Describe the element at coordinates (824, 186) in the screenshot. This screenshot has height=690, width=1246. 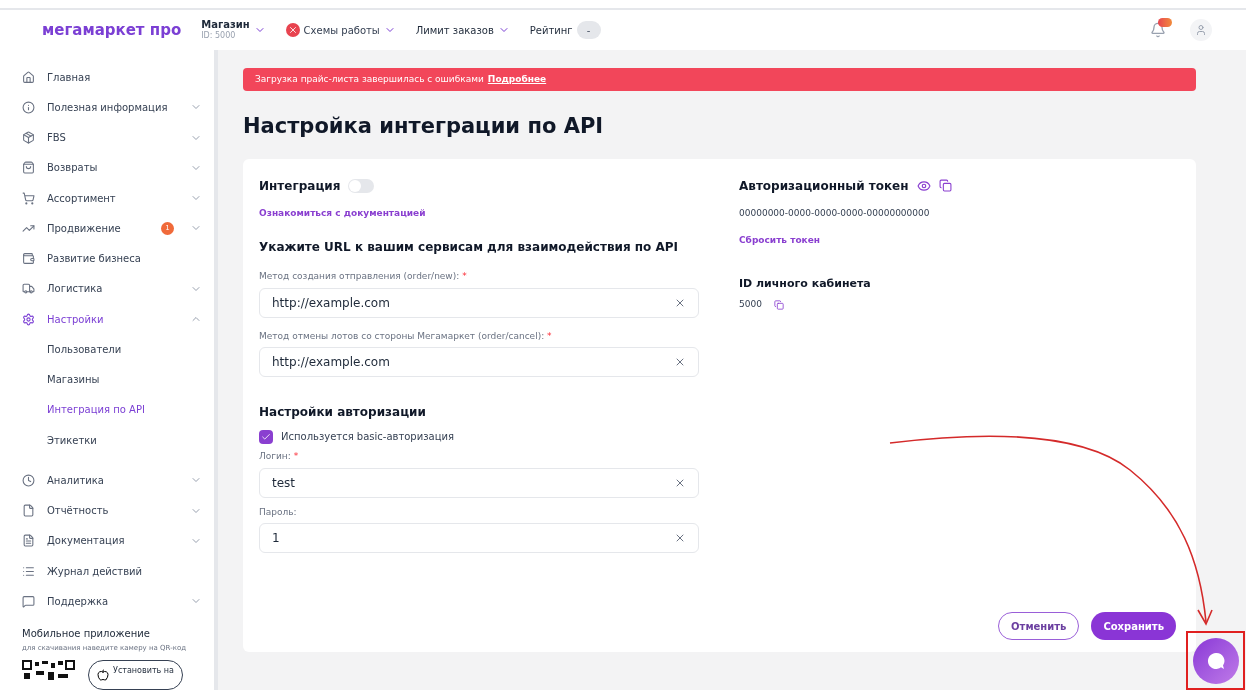
I see `token-heading: Авторизационный токен` at that location.